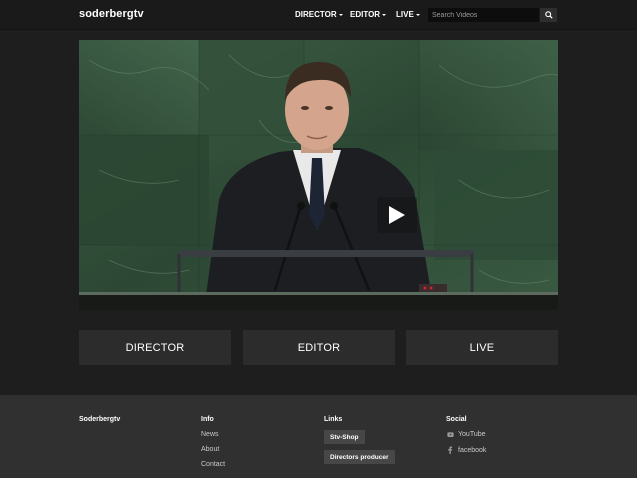 Image resolution: width=637 pixels, height=478 pixels. I want to click on nav-director-label: DIRECTOR, so click(316, 14).